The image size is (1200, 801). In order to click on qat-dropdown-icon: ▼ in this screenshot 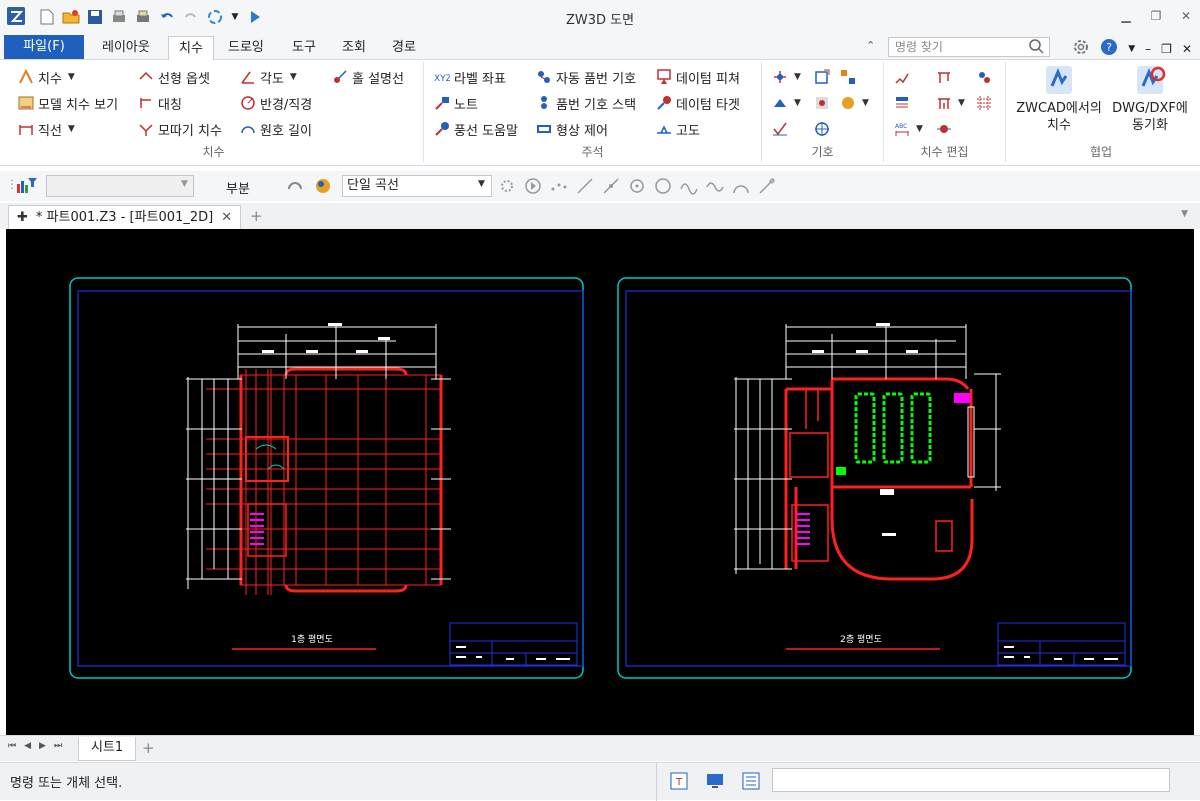, I will do `click(235, 17)`.